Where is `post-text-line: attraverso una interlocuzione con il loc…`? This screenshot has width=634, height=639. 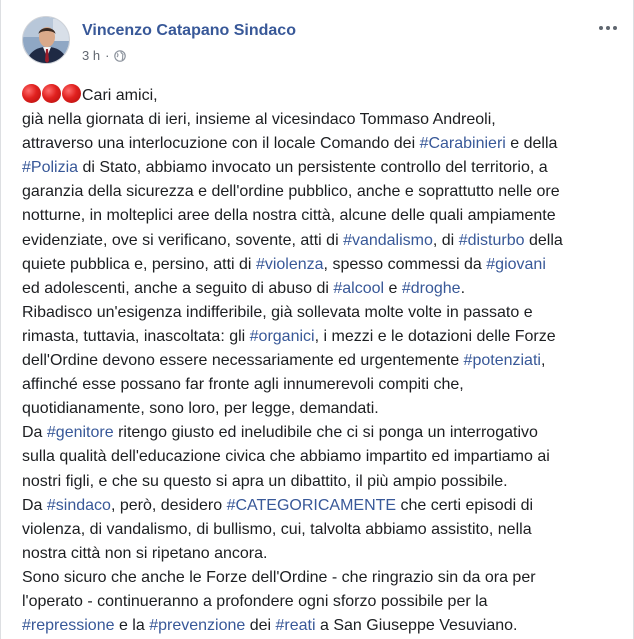 post-text-line: attraverso una interlocuzione con il loc… is located at coordinates (322, 144).